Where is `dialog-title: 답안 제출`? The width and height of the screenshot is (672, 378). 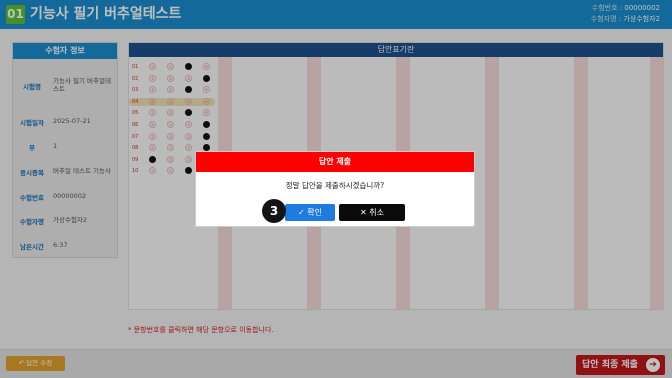
dialog-title: 답안 제출 is located at coordinates (335, 162).